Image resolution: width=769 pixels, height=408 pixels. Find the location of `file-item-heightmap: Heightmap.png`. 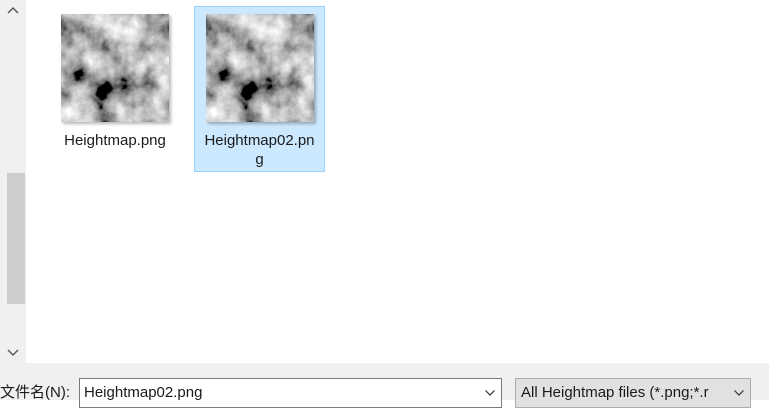

file-item-heightmap: Heightmap.png is located at coordinates (115, 89).